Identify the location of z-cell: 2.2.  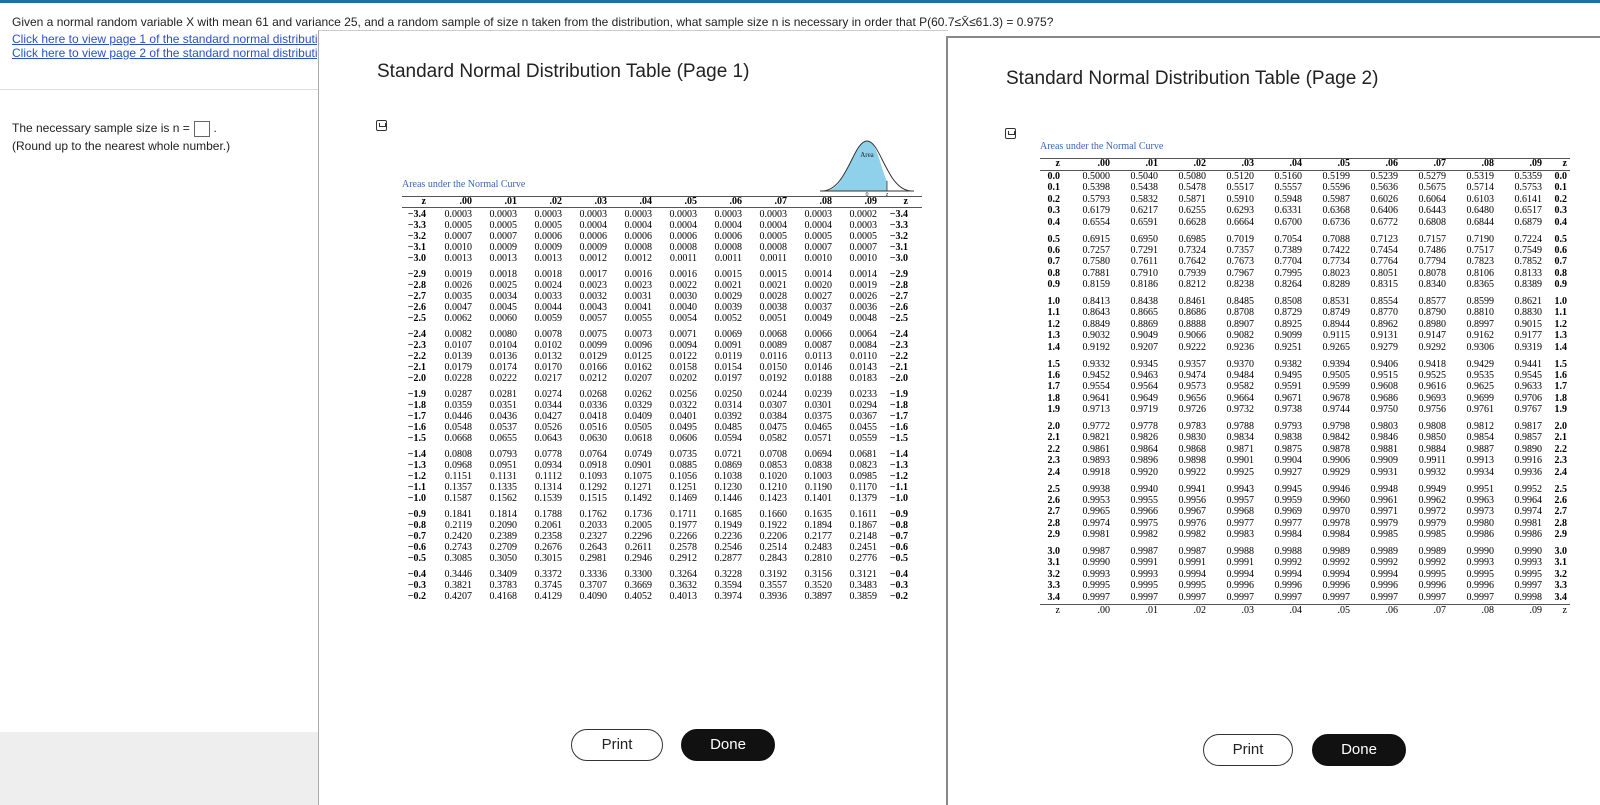
(1054, 449).